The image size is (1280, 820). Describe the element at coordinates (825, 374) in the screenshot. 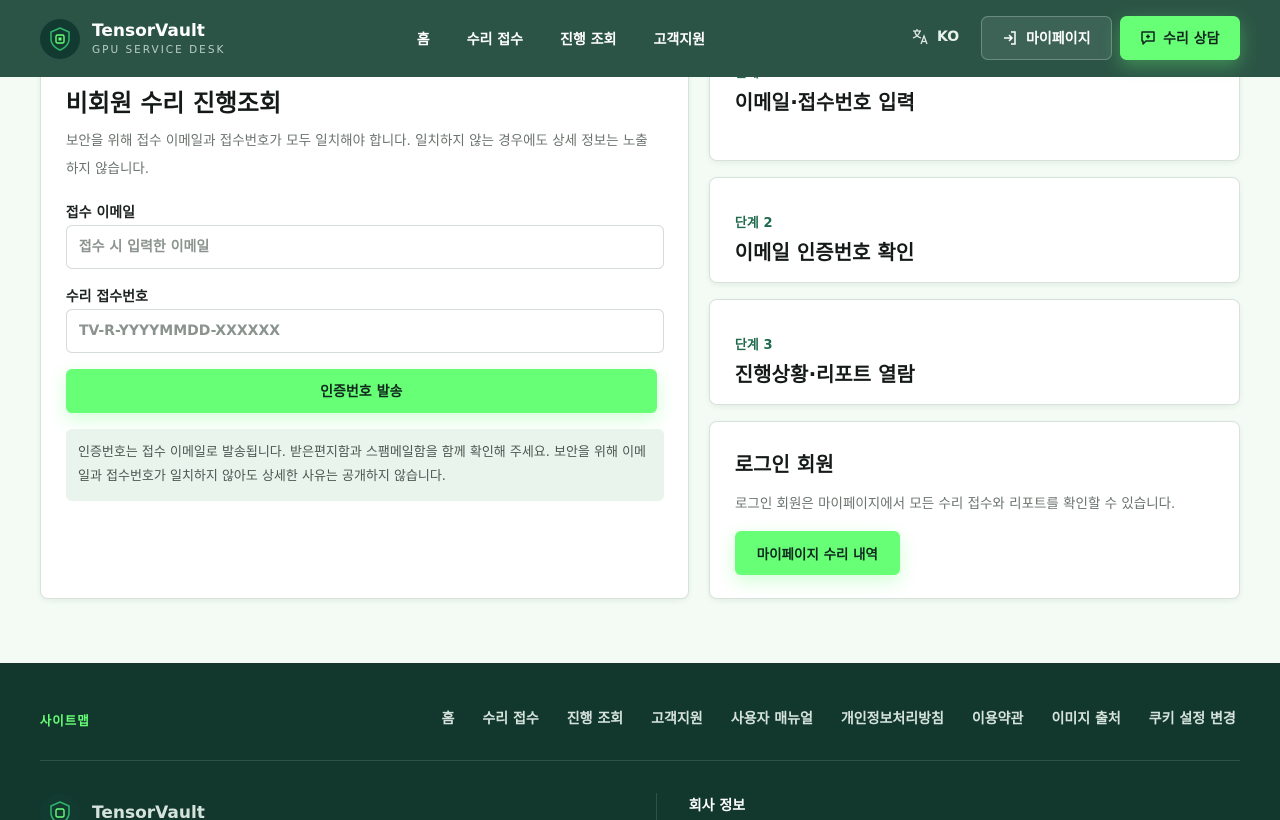

I see `step-title: 진행상황·리포트 열람` at that location.